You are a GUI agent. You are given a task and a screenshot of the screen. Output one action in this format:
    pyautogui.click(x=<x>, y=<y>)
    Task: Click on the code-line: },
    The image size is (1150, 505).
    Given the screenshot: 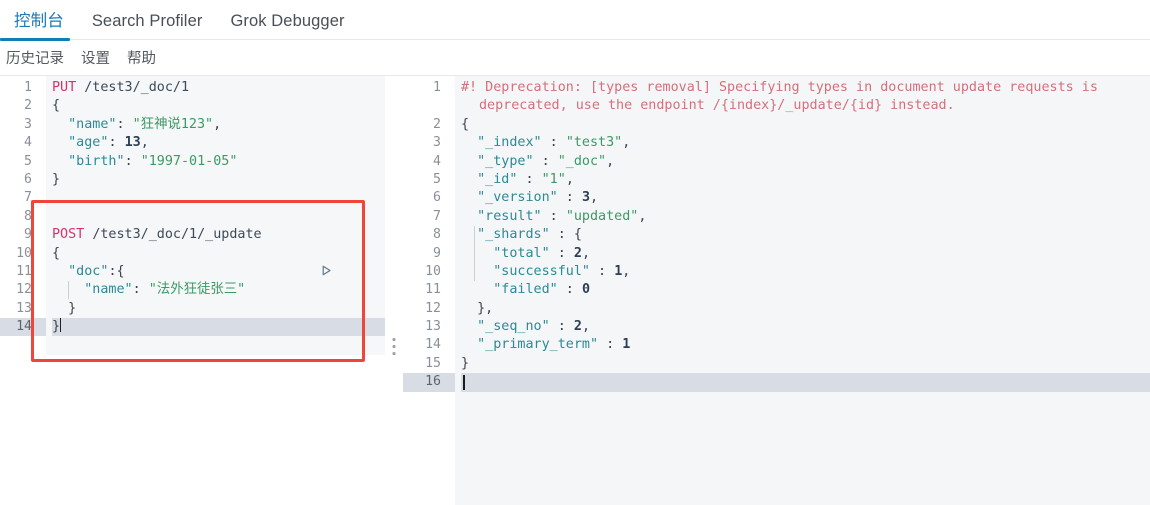 What is the action you would take?
    pyautogui.click(x=485, y=308)
    